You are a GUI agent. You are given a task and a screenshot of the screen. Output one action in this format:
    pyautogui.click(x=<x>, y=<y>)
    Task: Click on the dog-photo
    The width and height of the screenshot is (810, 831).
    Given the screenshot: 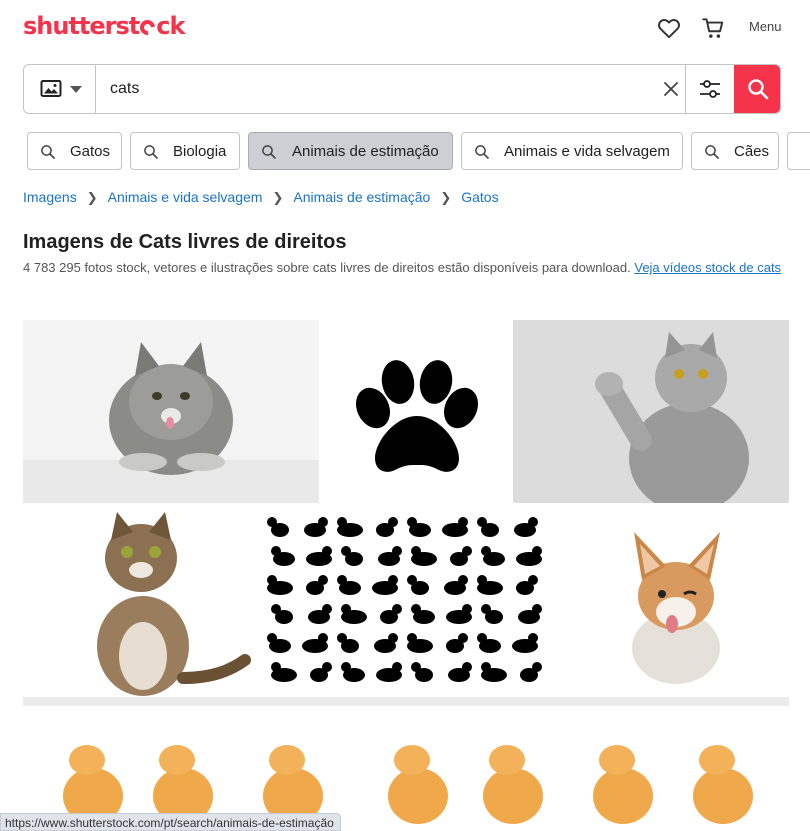 What is the action you would take?
    pyautogui.click(x=679, y=603)
    